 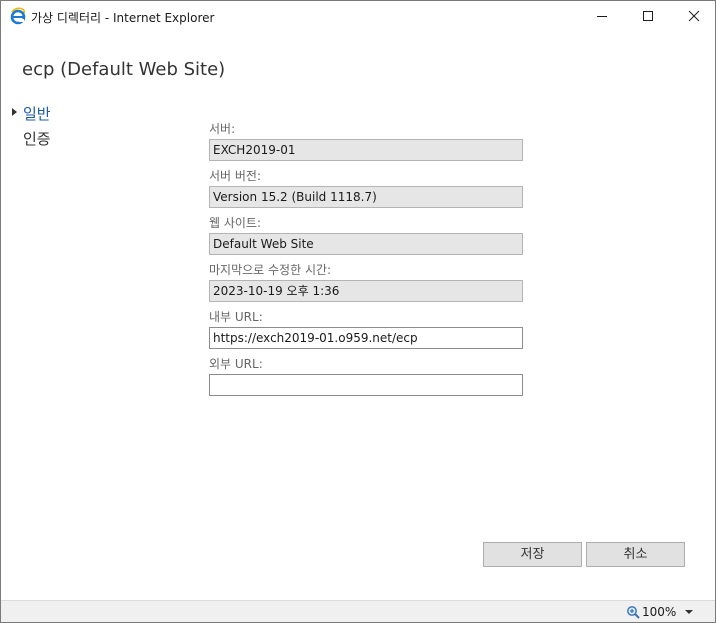 I want to click on server-version-label: 서버 버전:, so click(x=235, y=176).